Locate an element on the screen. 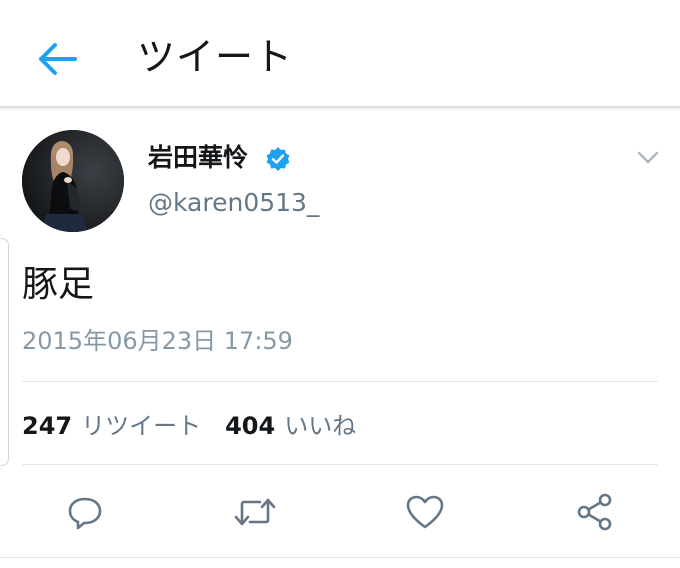 The width and height of the screenshot is (680, 568). retweet-count: 247 is located at coordinates (47, 426).